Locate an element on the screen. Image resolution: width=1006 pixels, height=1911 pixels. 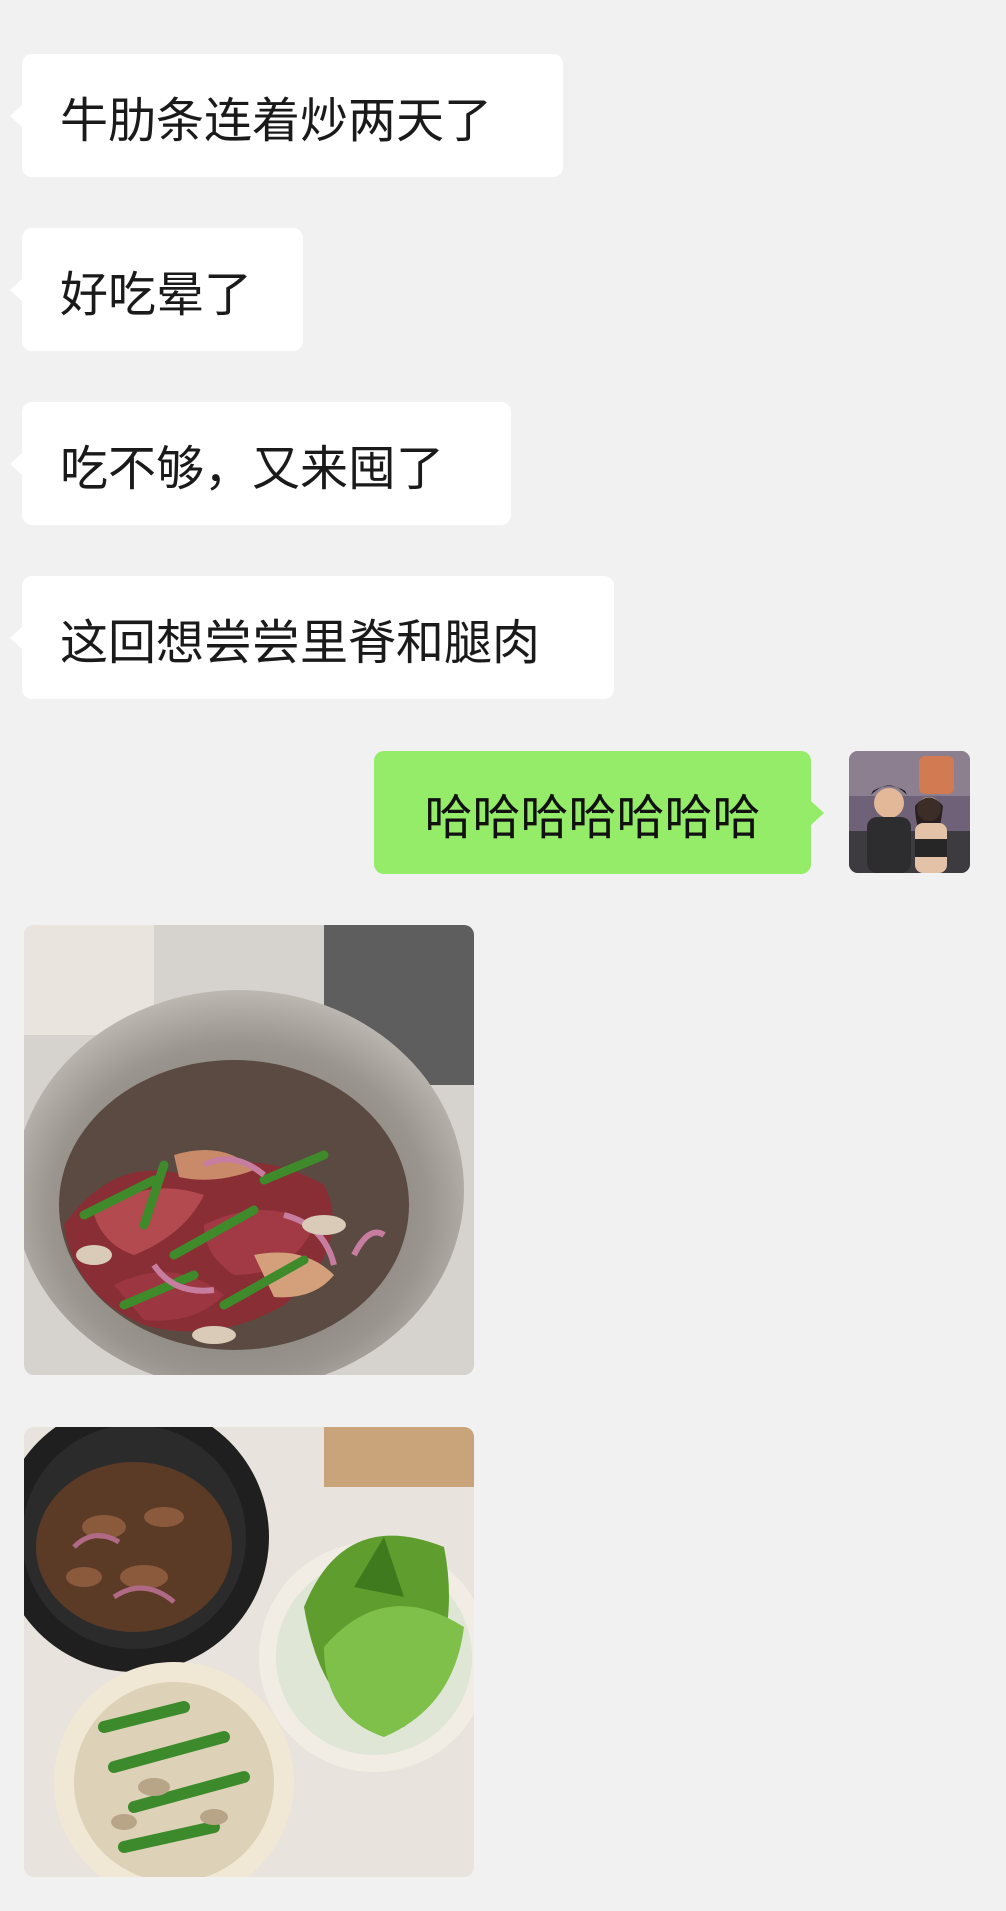
stir-fry-beef-photo is located at coordinates (249, 1150).